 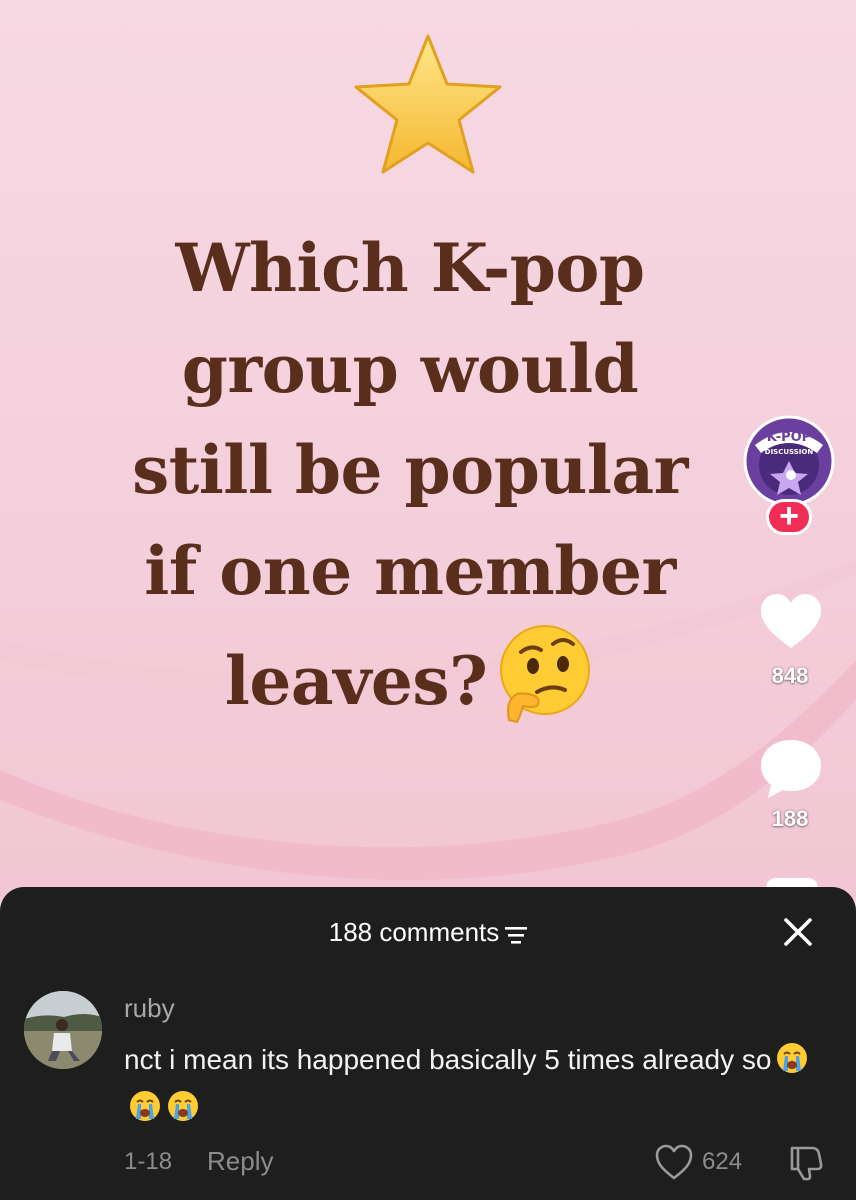 I want to click on headline-line: Which K-pop, so click(x=410, y=268).